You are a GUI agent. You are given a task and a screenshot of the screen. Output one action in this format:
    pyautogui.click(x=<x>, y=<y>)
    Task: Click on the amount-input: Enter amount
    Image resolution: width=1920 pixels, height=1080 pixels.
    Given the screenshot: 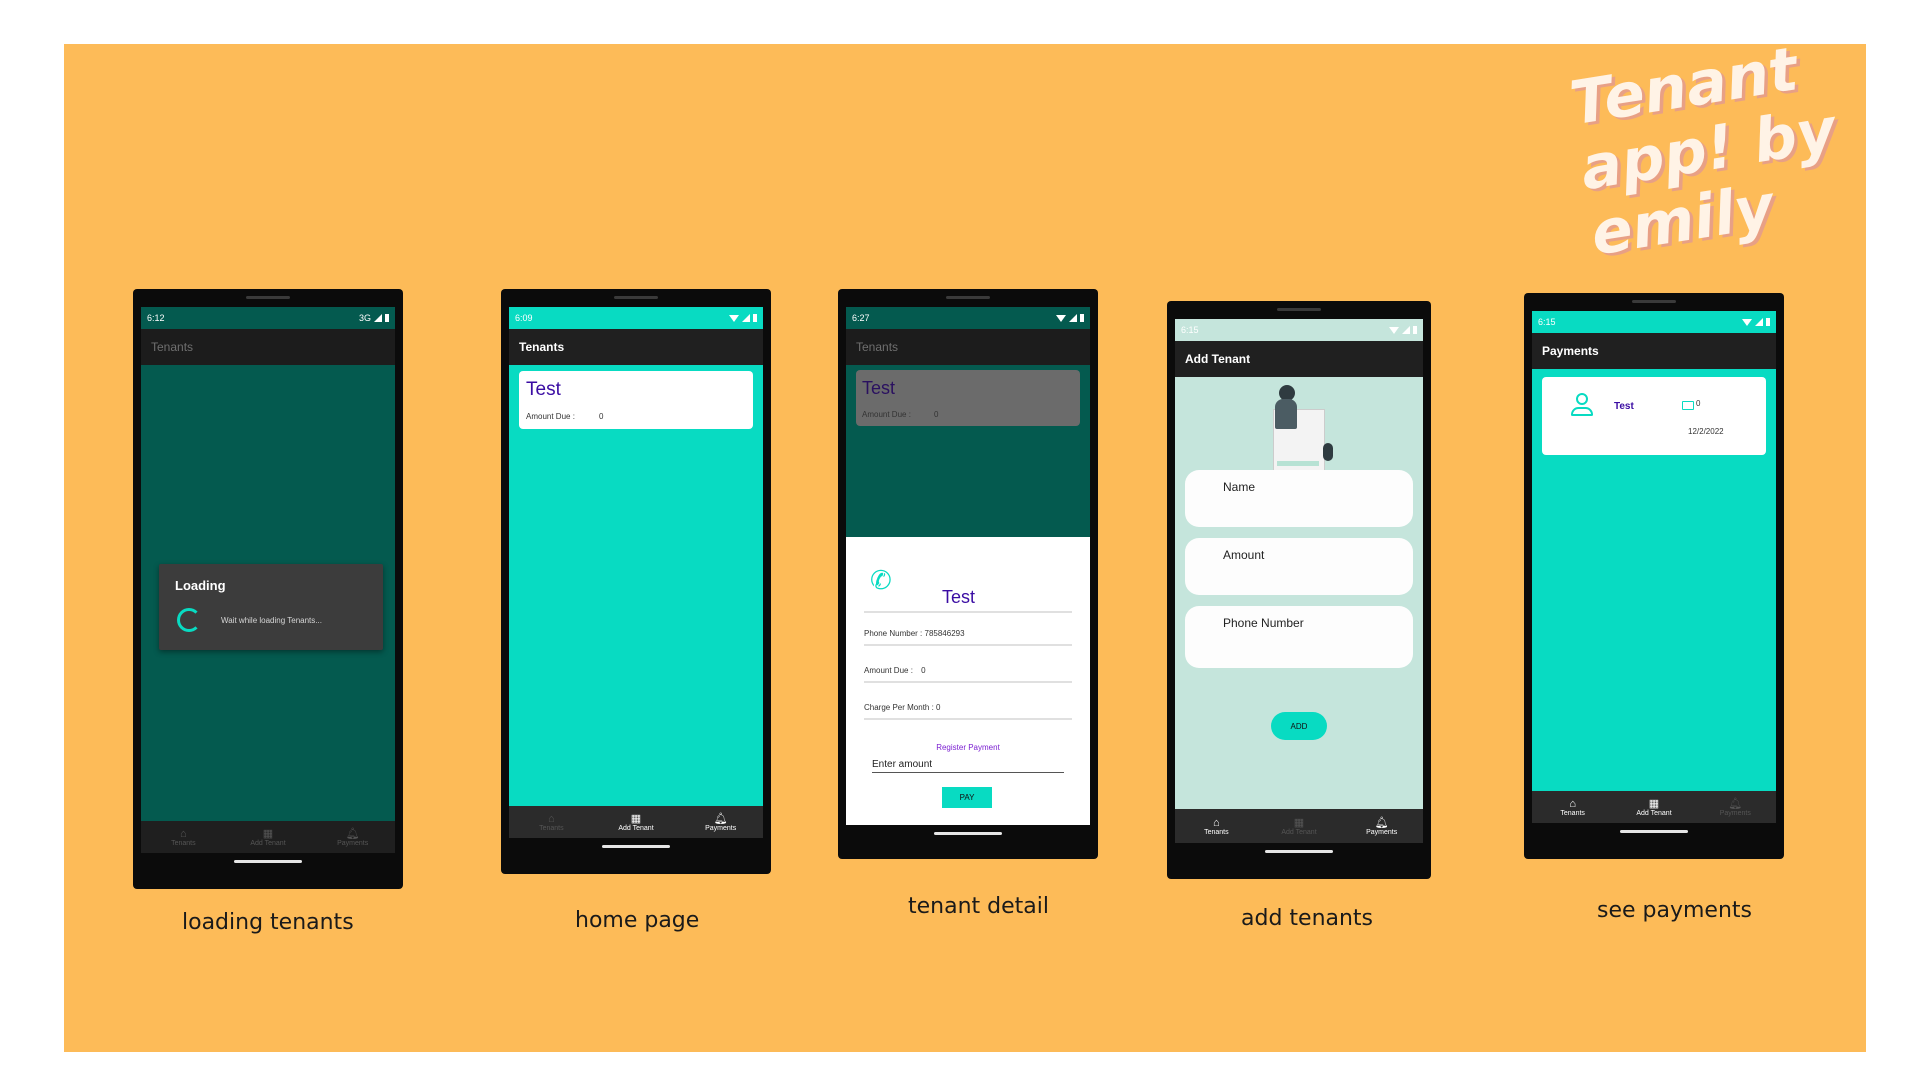 What is the action you would take?
    pyautogui.click(x=968, y=766)
    